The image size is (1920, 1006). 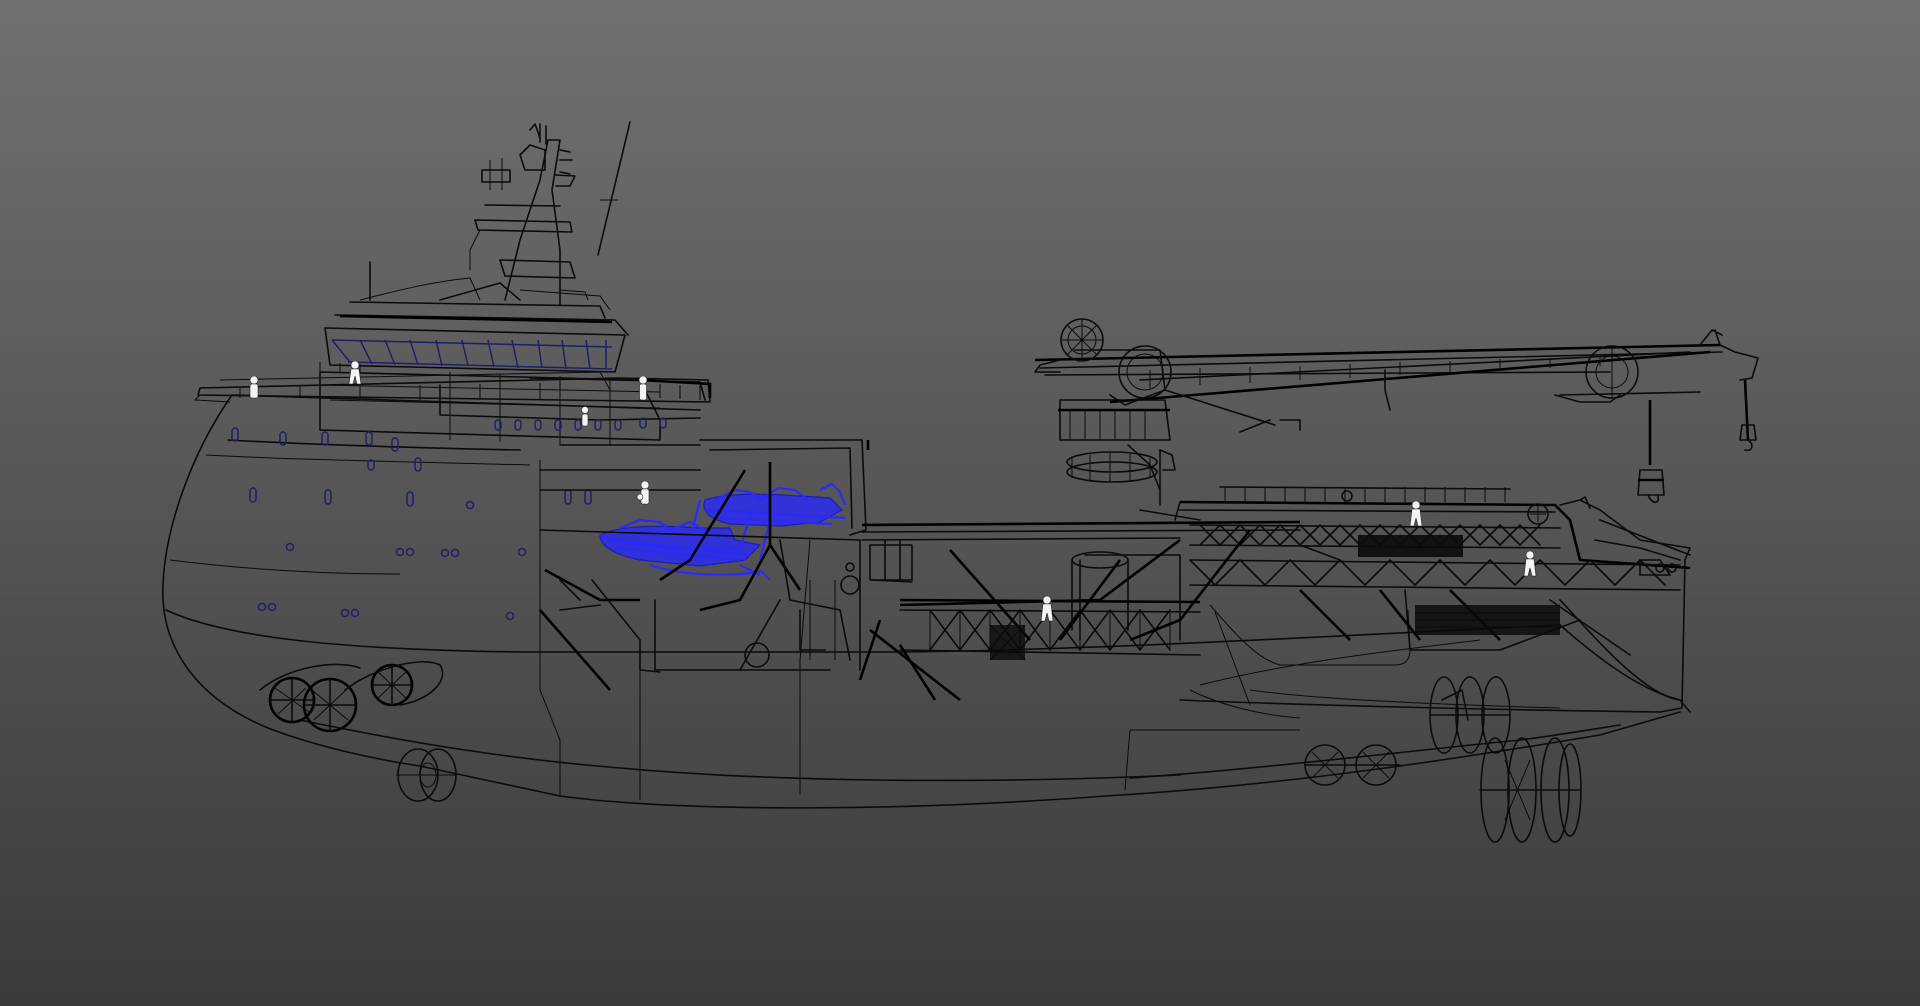 What do you see at coordinates (500, 216) in the screenshot?
I see `main-mast` at bounding box center [500, 216].